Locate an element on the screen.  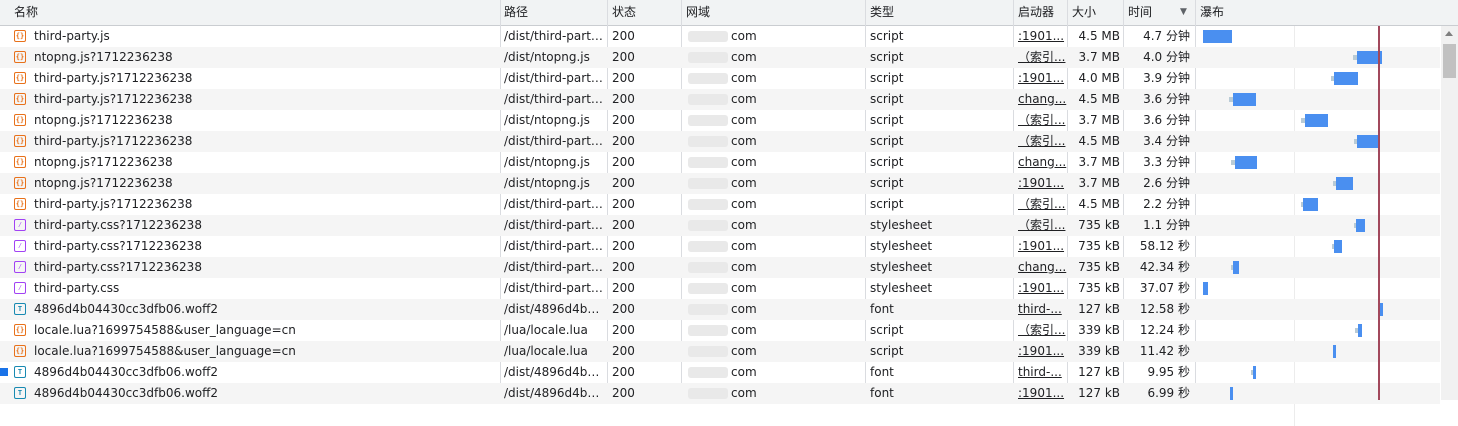
column-header-path: 路径 is located at coordinates (554, 12).